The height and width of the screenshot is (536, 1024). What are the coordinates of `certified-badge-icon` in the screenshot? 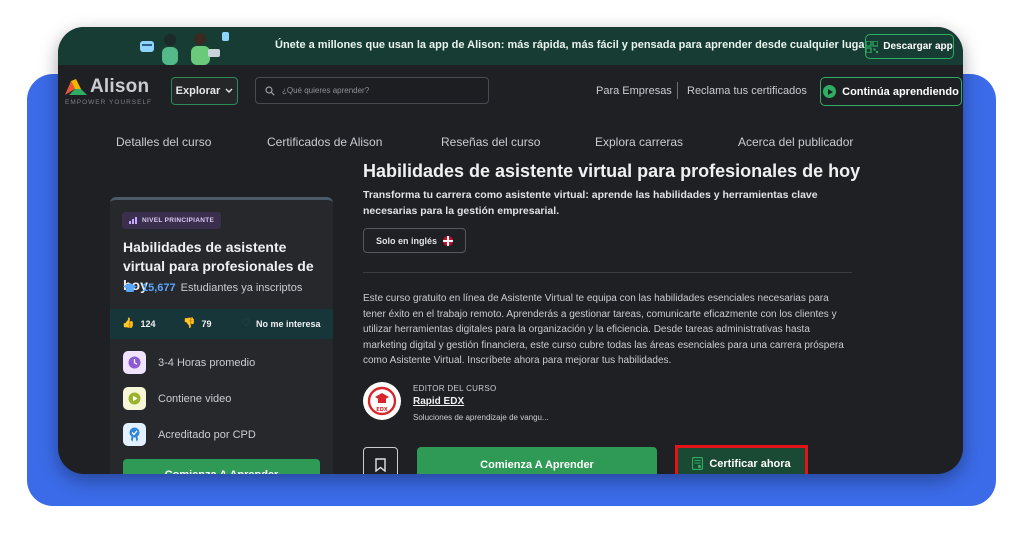 It's located at (134, 434).